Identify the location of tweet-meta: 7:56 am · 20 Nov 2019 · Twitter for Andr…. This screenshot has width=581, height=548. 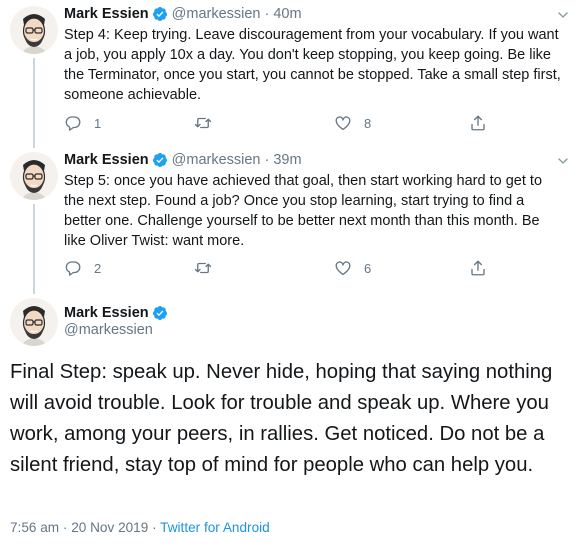
(140, 527).